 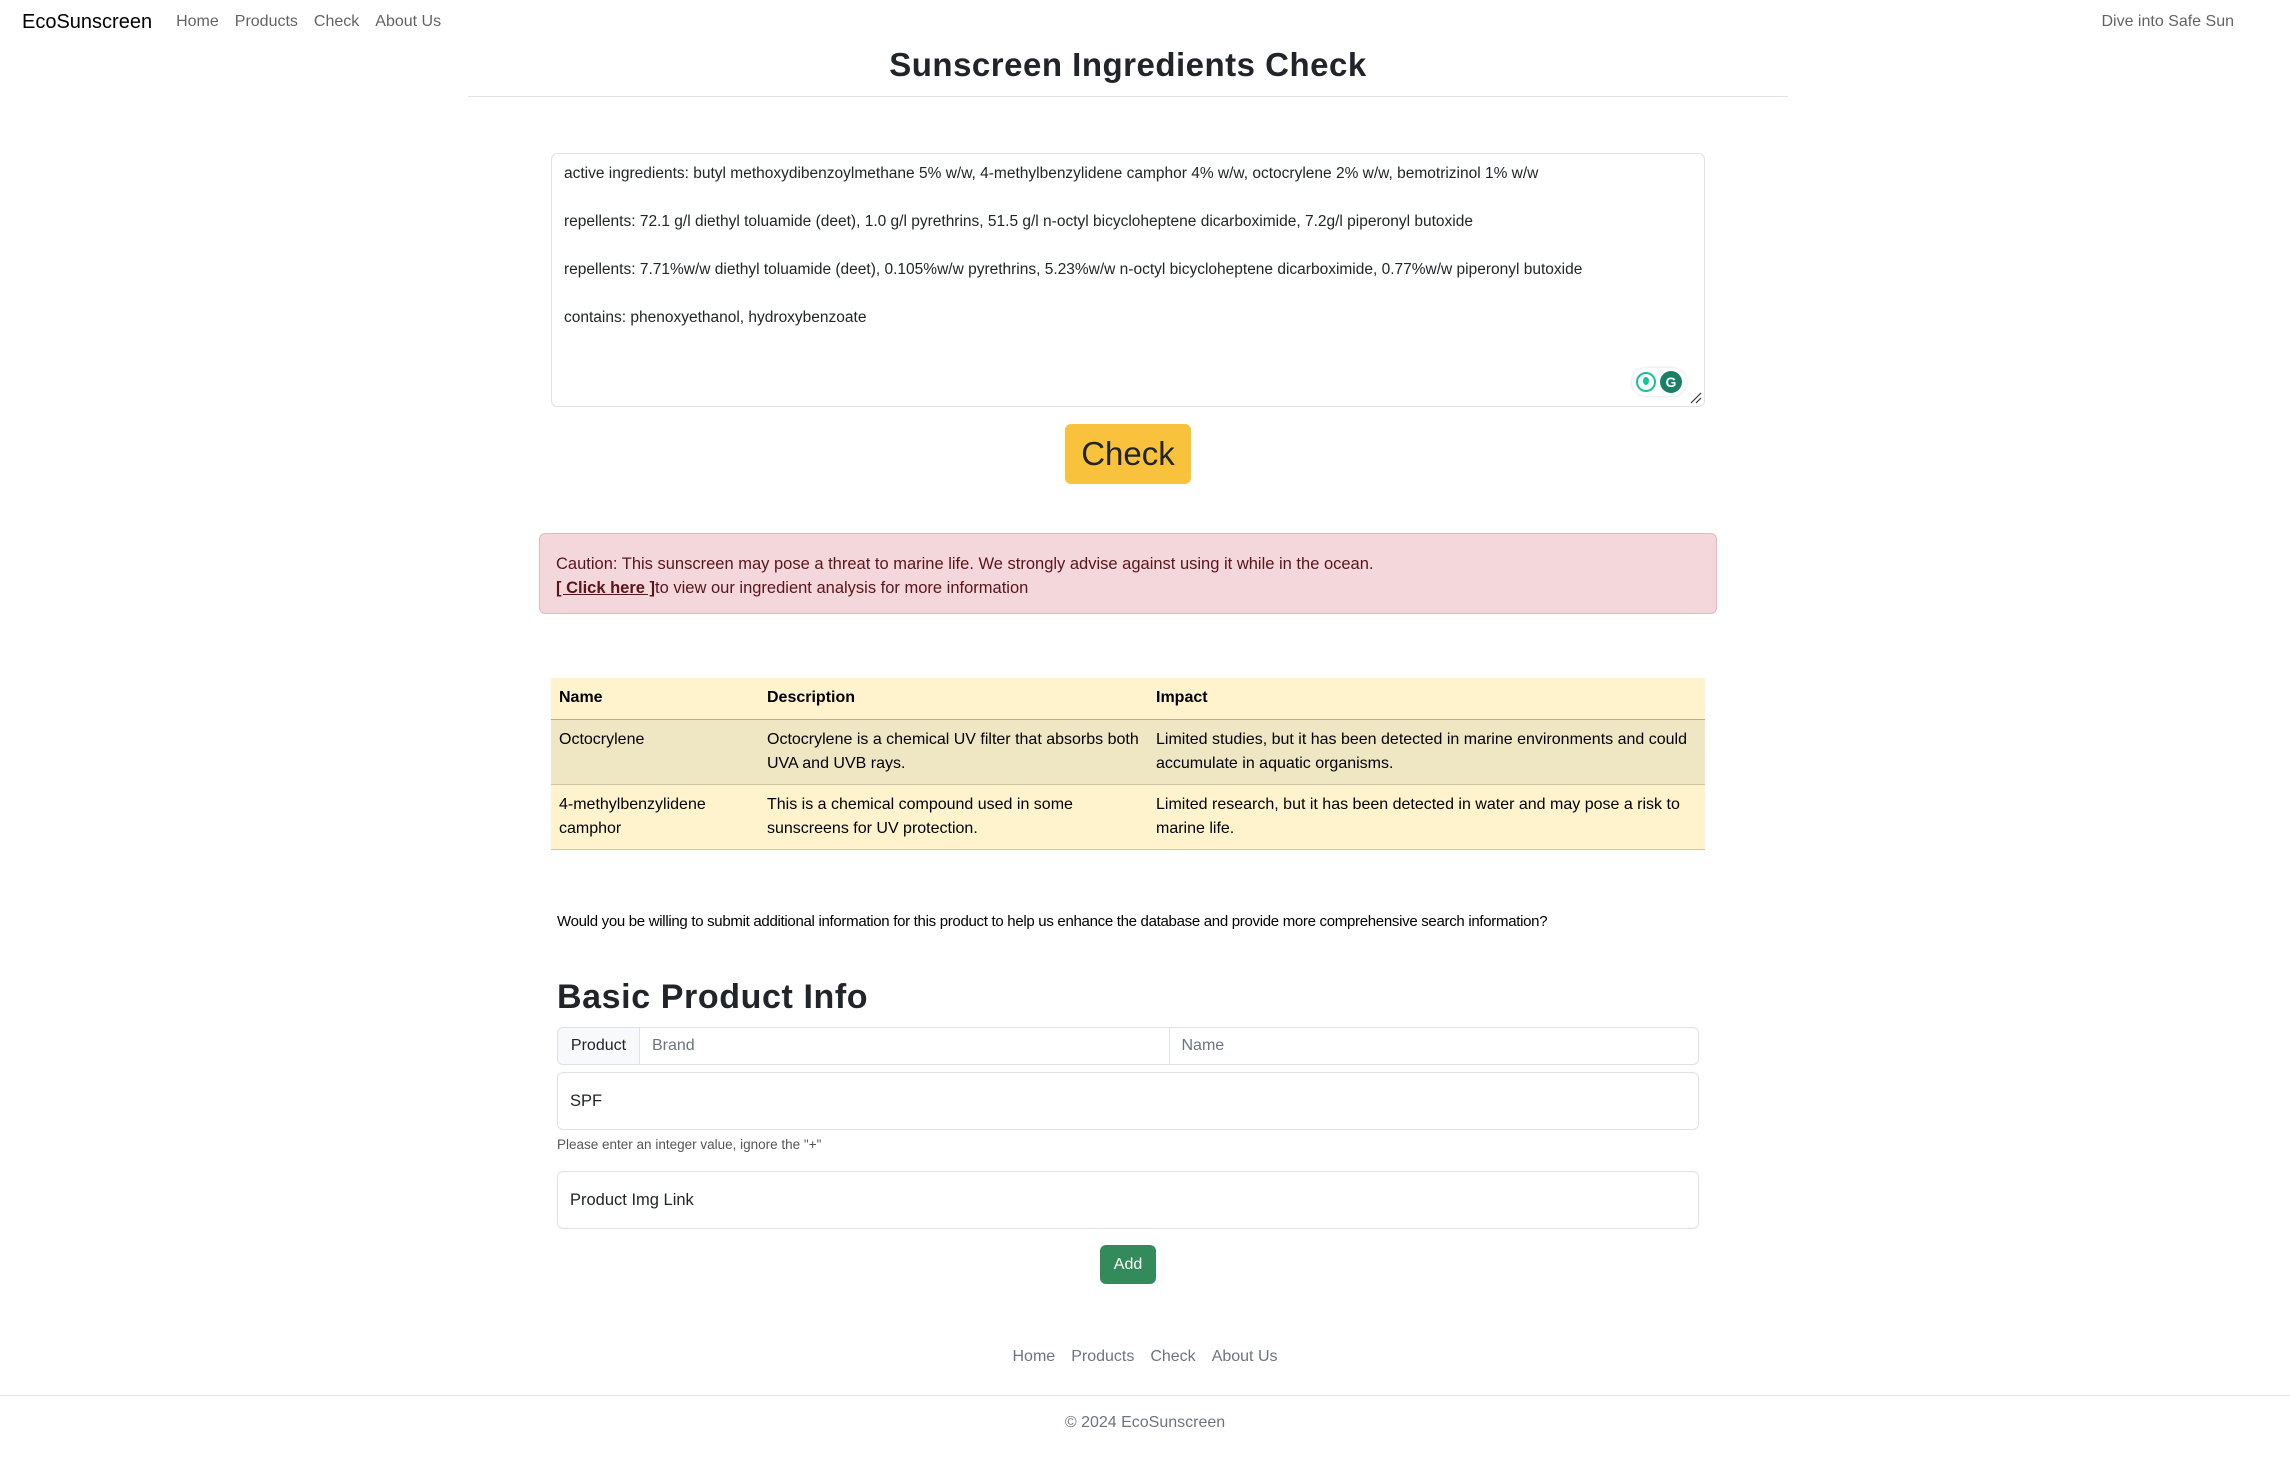 What do you see at coordinates (655, 699) in the screenshot?
I see `column-header-name: Name` at bounding box center [655, 699].